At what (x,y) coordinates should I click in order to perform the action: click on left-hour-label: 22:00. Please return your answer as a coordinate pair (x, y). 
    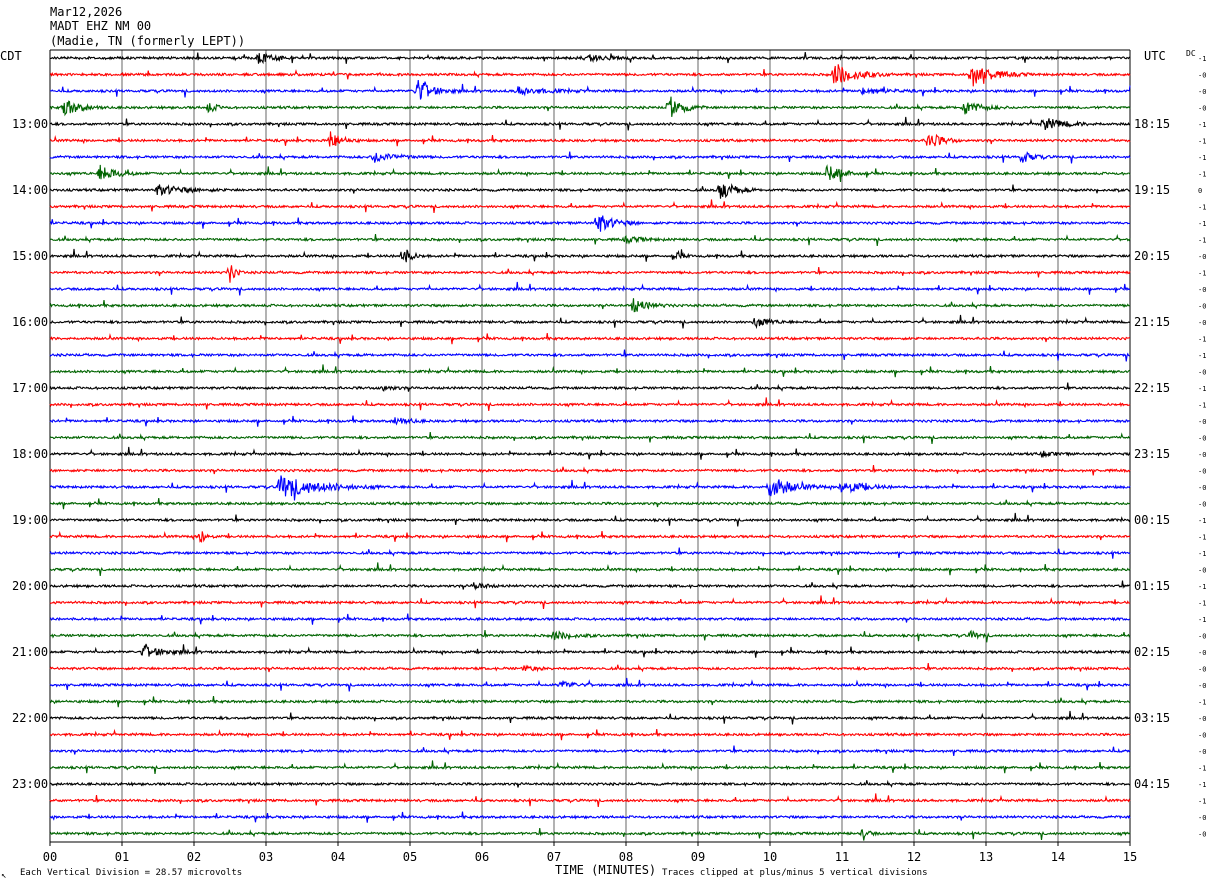
    Looking at the image, I should click on (30, 718).